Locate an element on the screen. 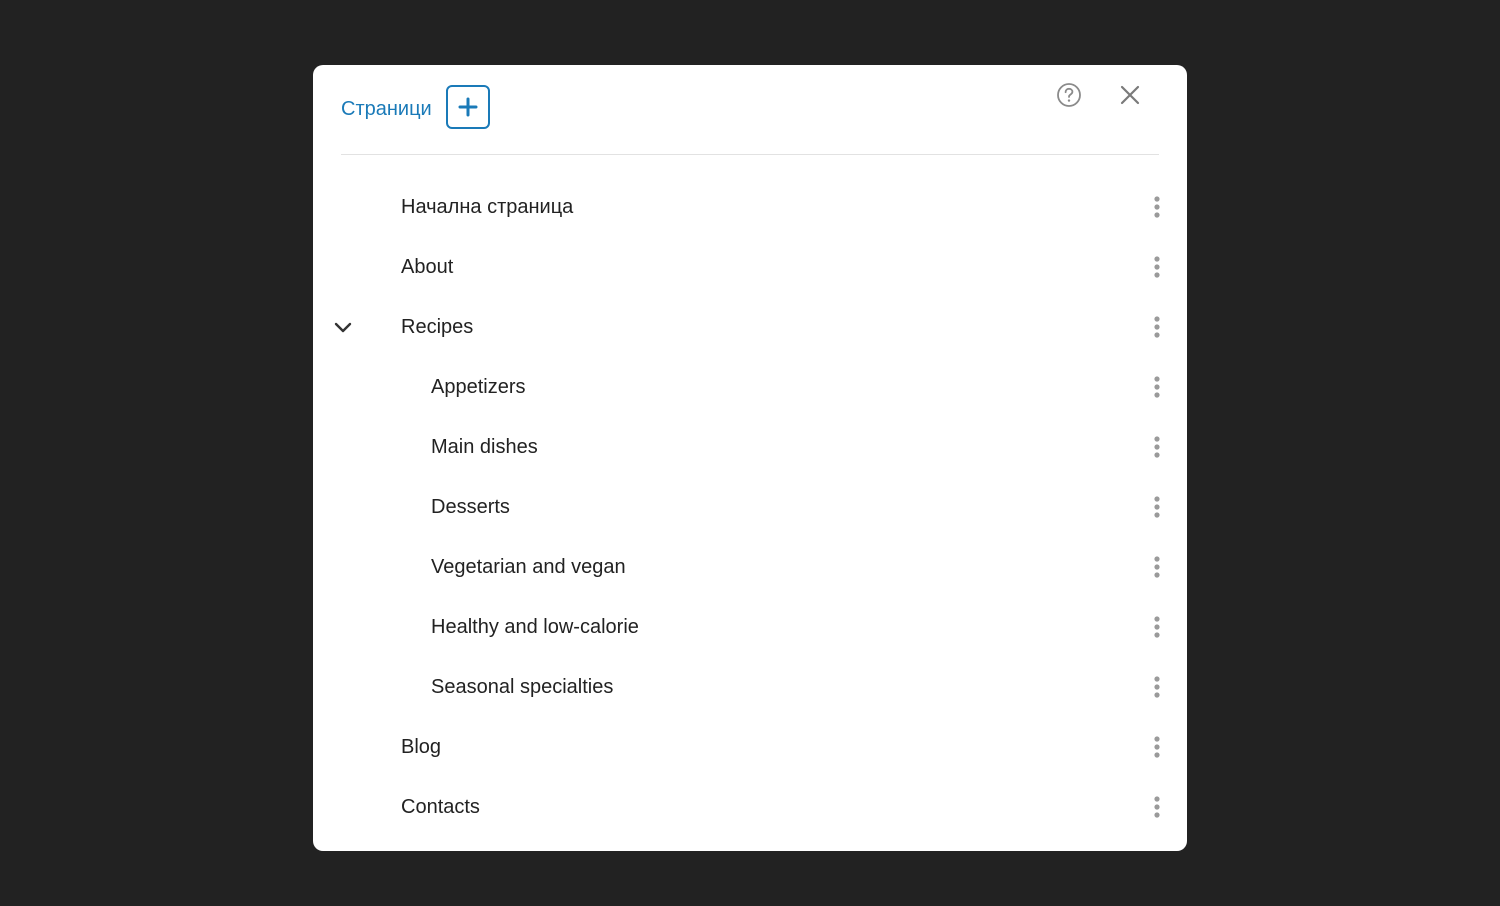 The height and width of the screenshot is (906, 1500). question-circle-icon is located at coordinates (1069, 95).